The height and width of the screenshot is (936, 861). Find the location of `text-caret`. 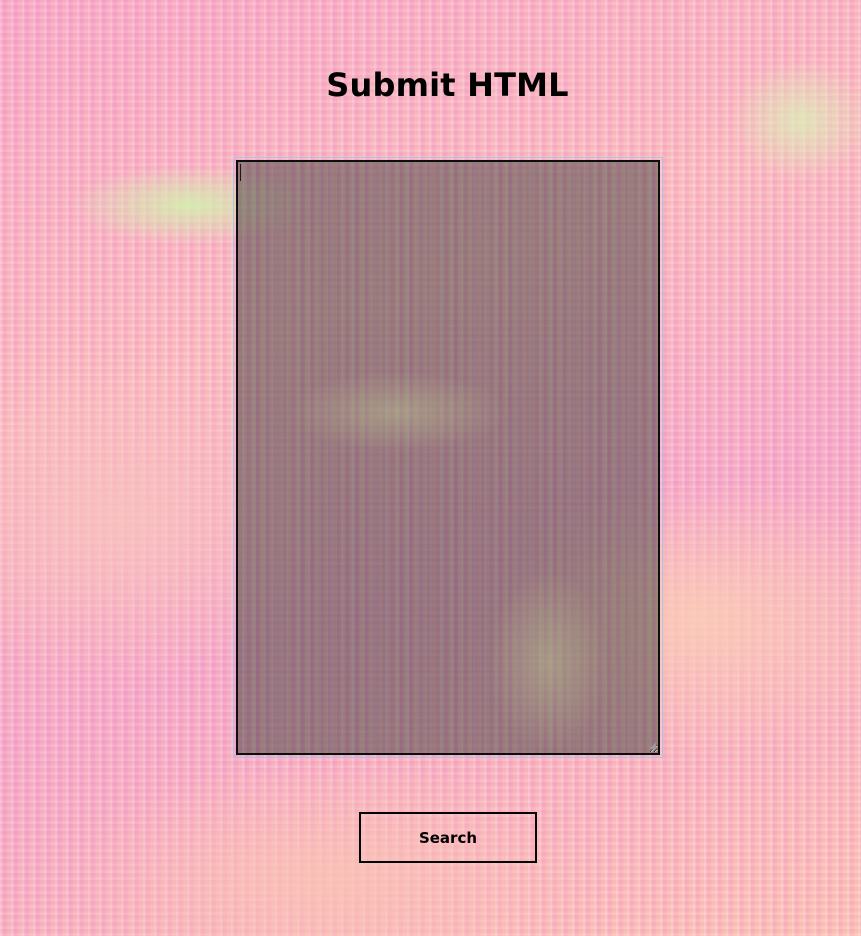

text-caret is located at coordinates (240, 172).